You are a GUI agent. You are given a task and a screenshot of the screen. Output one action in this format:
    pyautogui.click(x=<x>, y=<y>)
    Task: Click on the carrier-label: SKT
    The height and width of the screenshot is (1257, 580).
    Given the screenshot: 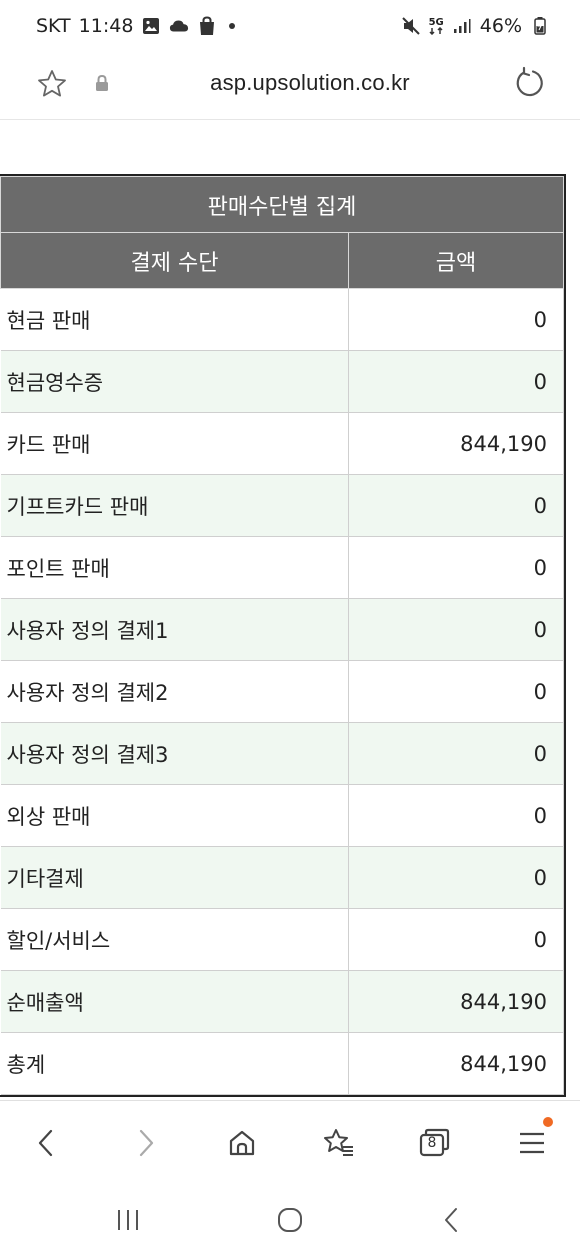 What is the action you would take?
    pyautogui.click(x=53, y=26)
    